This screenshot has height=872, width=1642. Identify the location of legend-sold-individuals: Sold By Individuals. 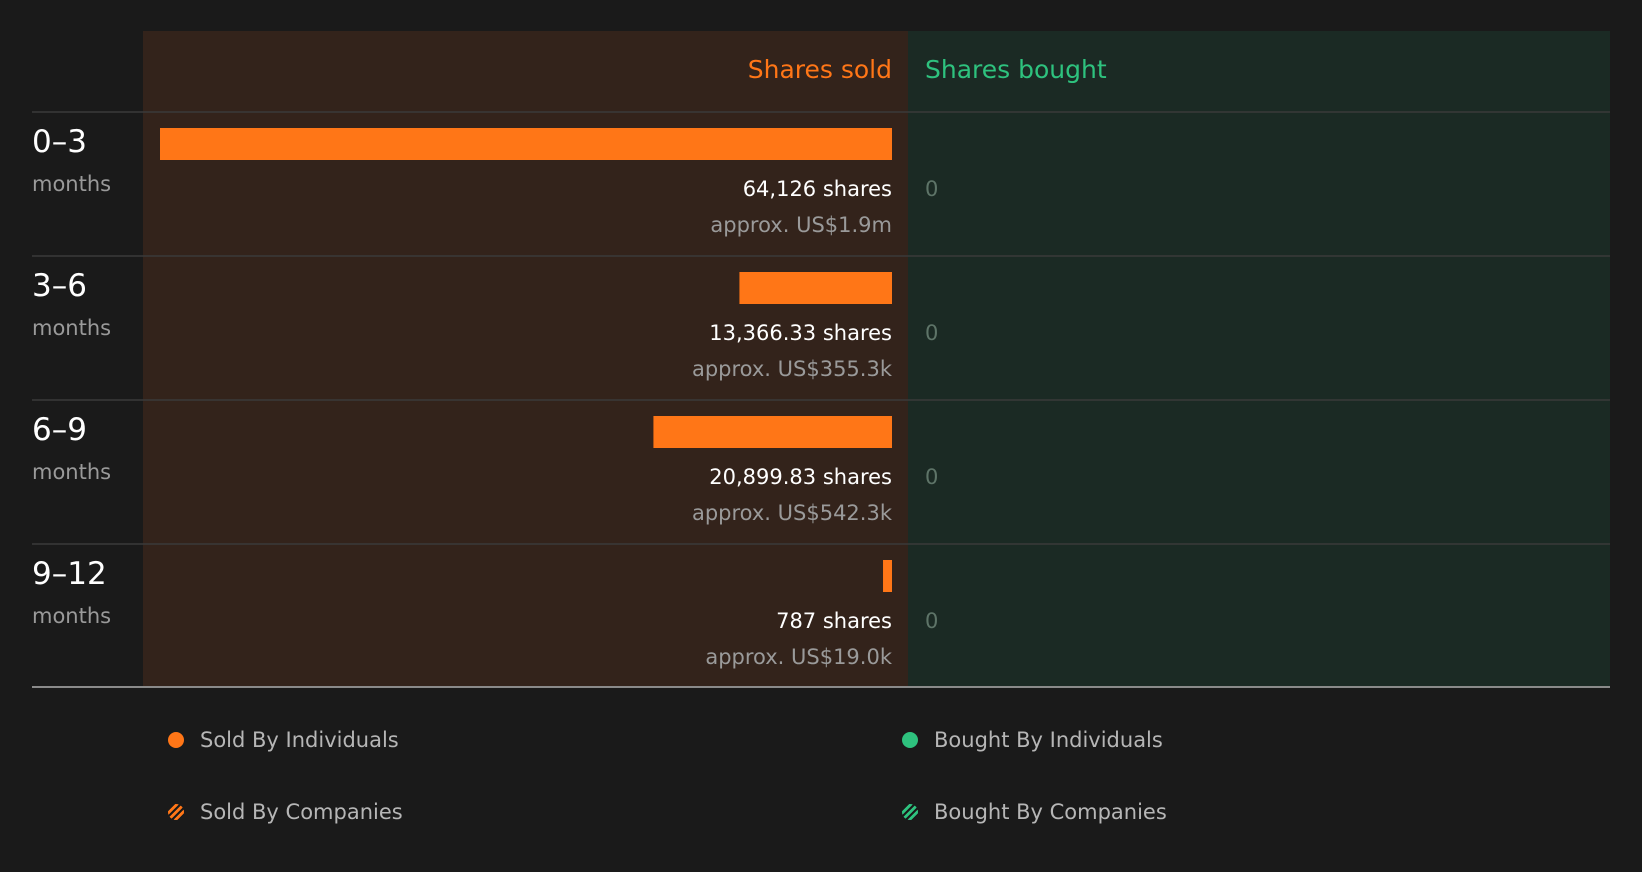
(283, 740).